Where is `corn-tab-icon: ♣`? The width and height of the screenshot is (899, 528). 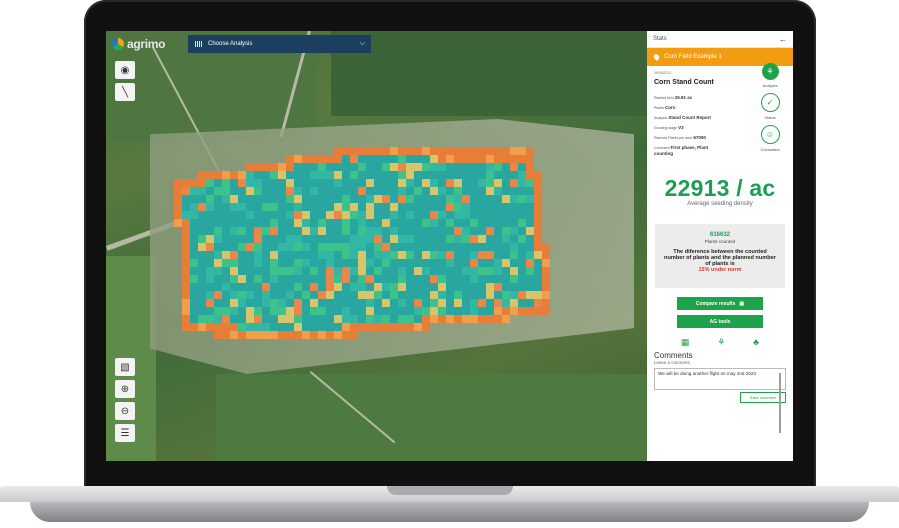
corn-tab-icon: ♣ is located at coordinates (756, 342).